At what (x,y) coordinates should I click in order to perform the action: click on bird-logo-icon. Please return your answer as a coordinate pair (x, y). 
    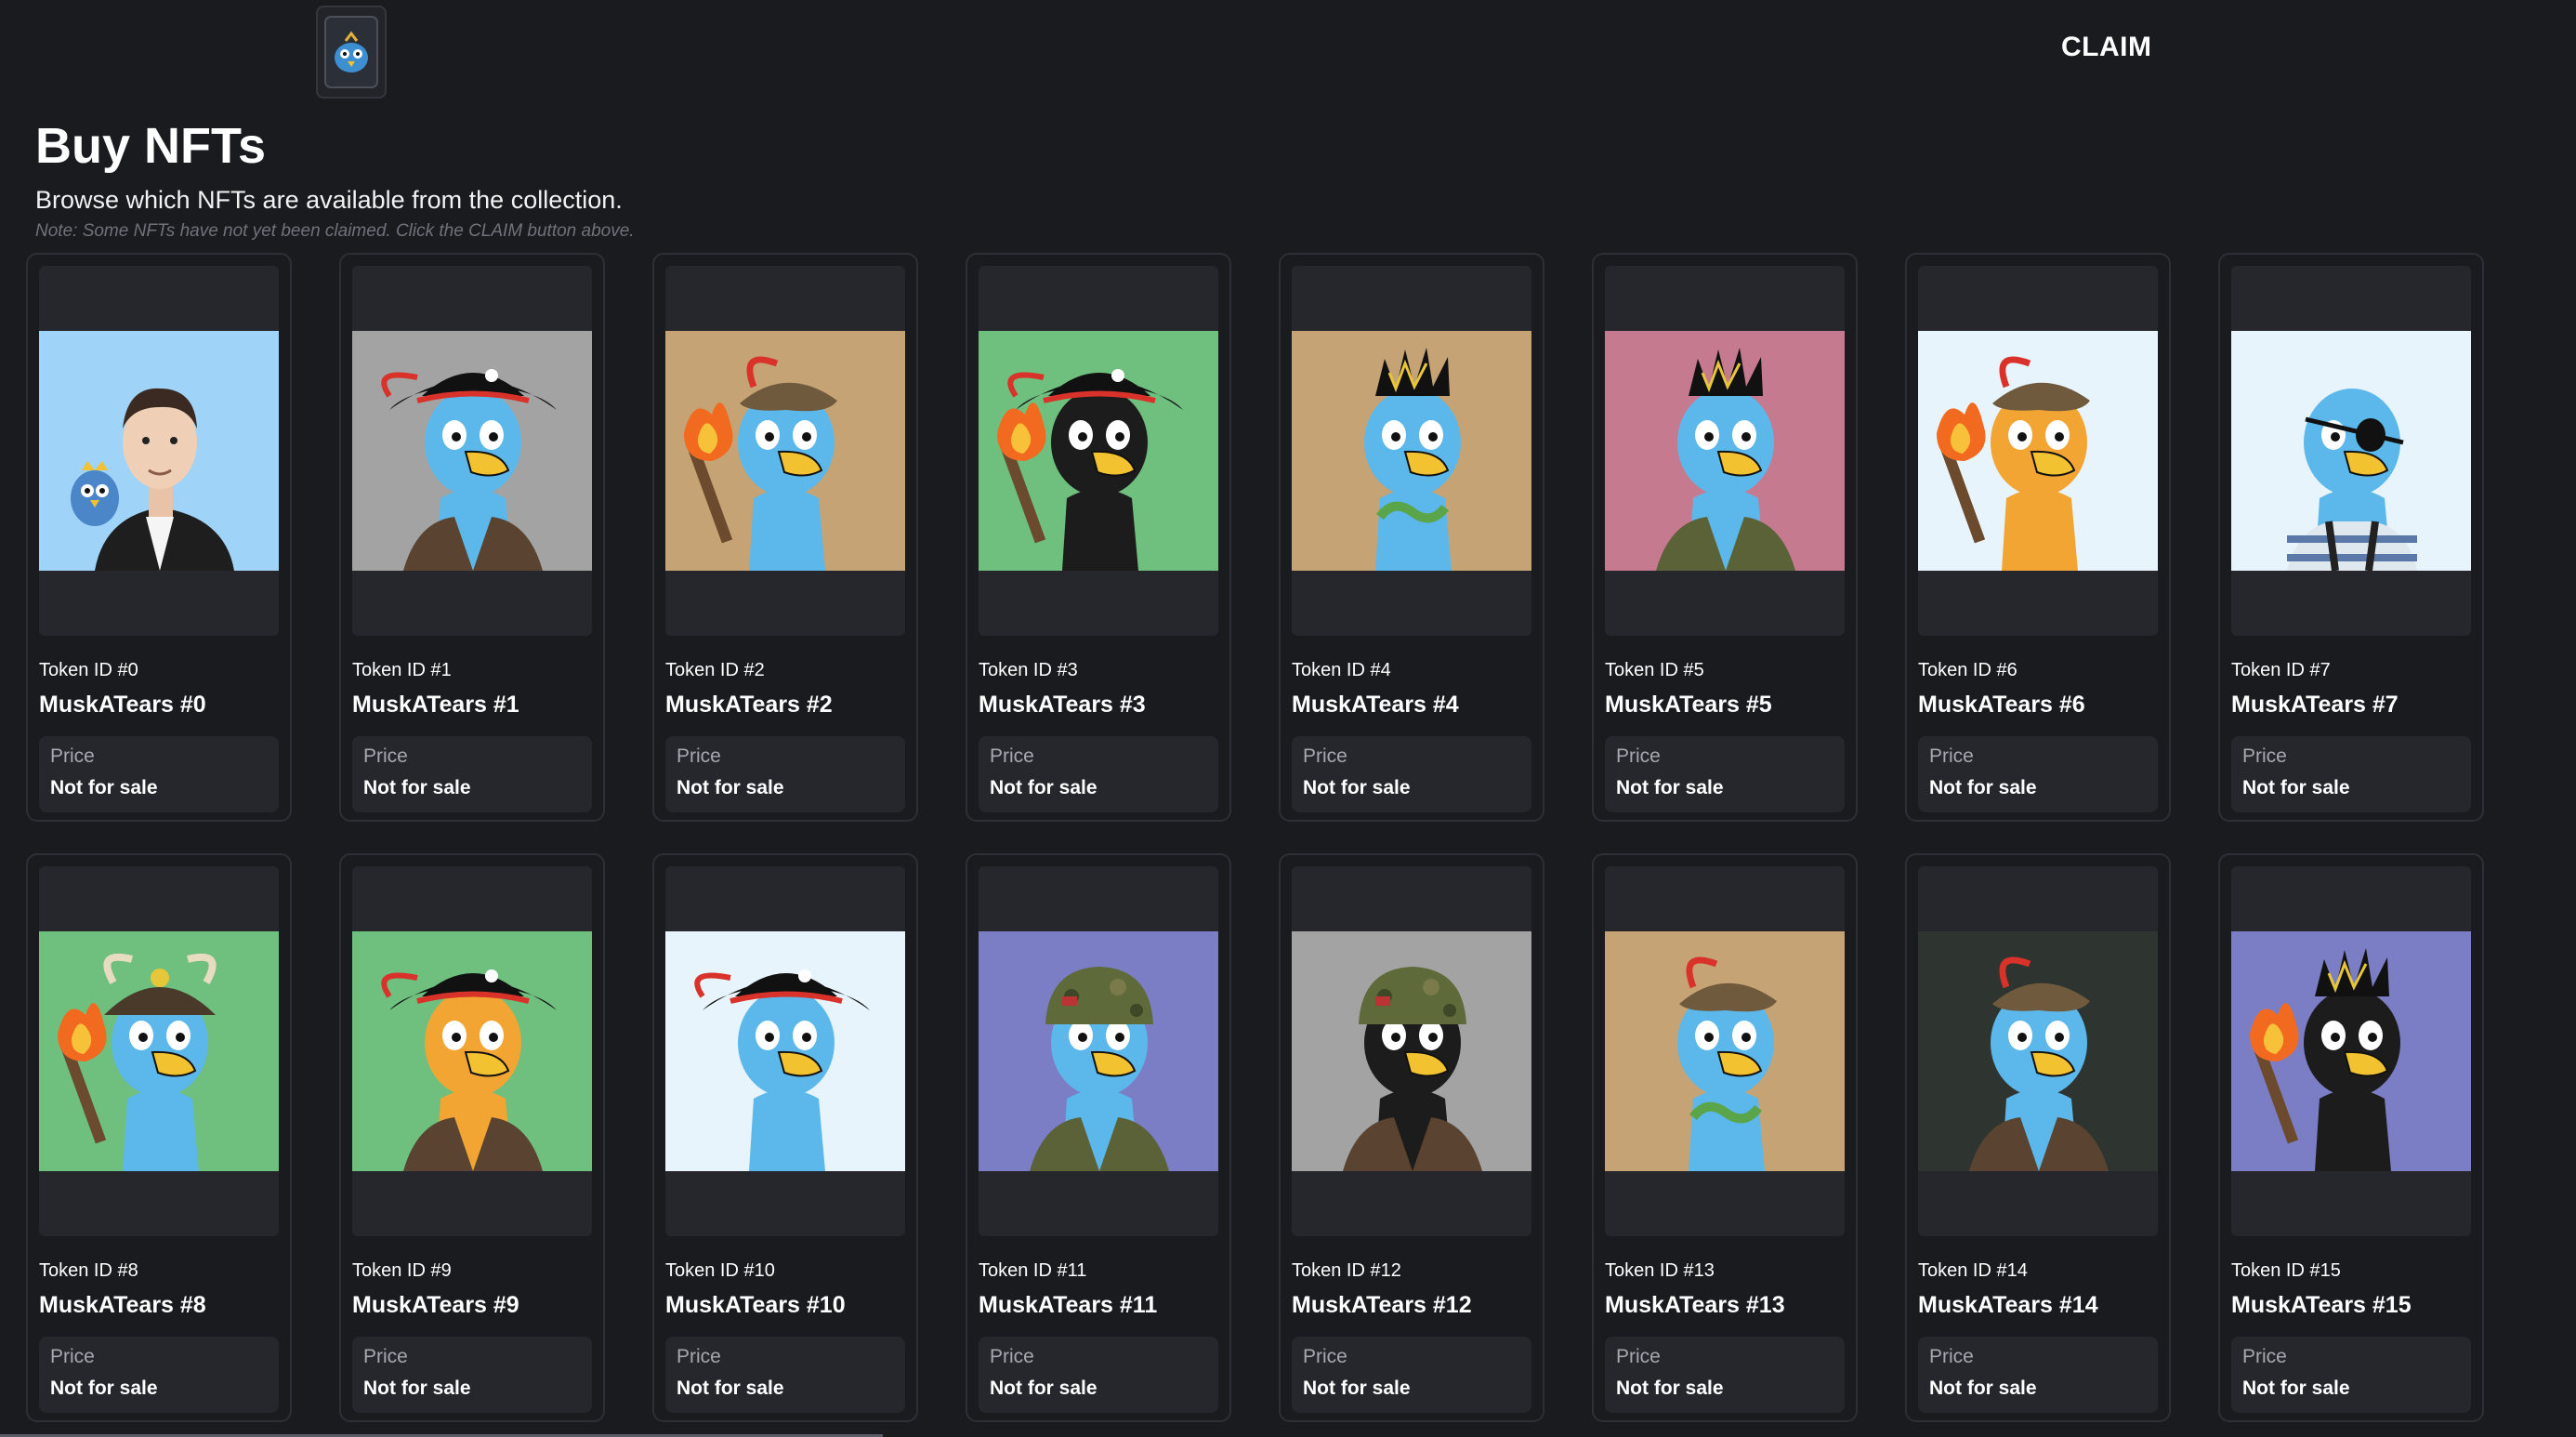
    Looking at the image, I should click on (351, 52).